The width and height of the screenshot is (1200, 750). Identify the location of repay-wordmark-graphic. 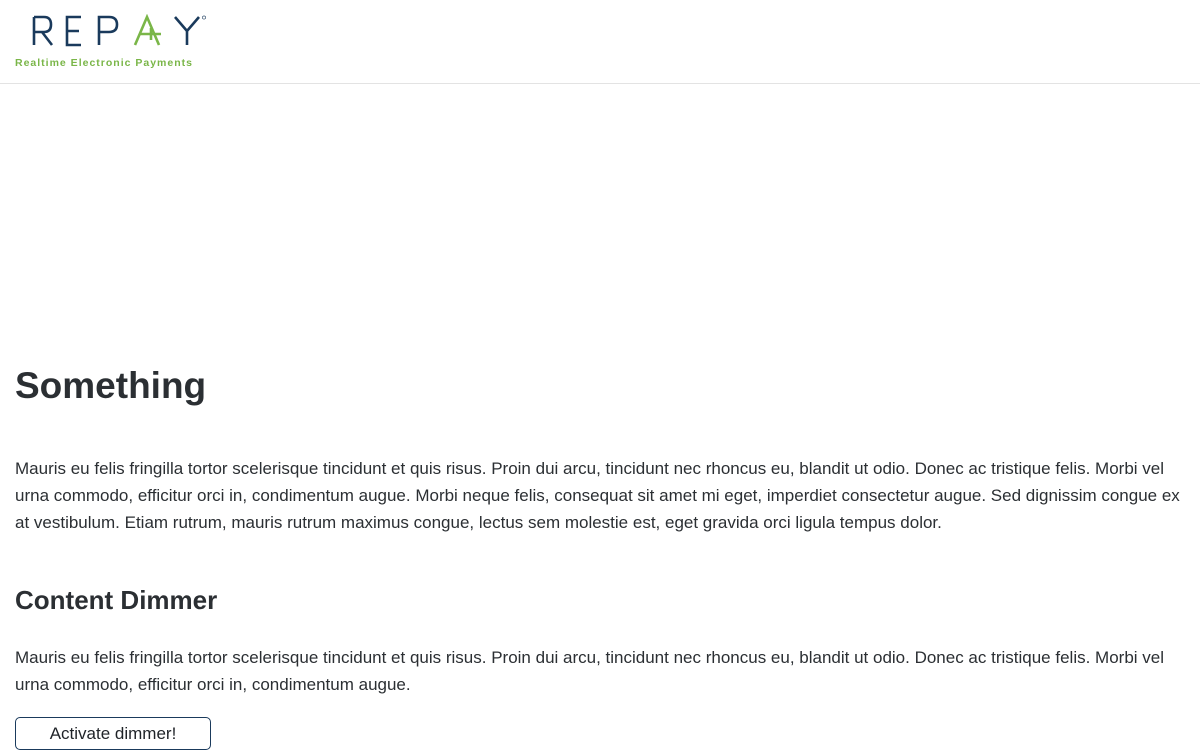
(119, 30).